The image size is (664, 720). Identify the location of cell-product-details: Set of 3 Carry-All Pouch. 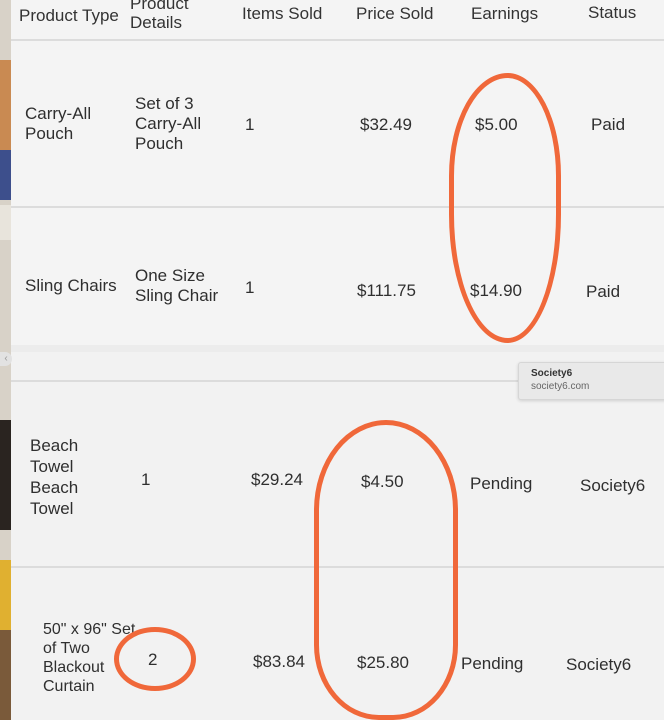
(168, 123).